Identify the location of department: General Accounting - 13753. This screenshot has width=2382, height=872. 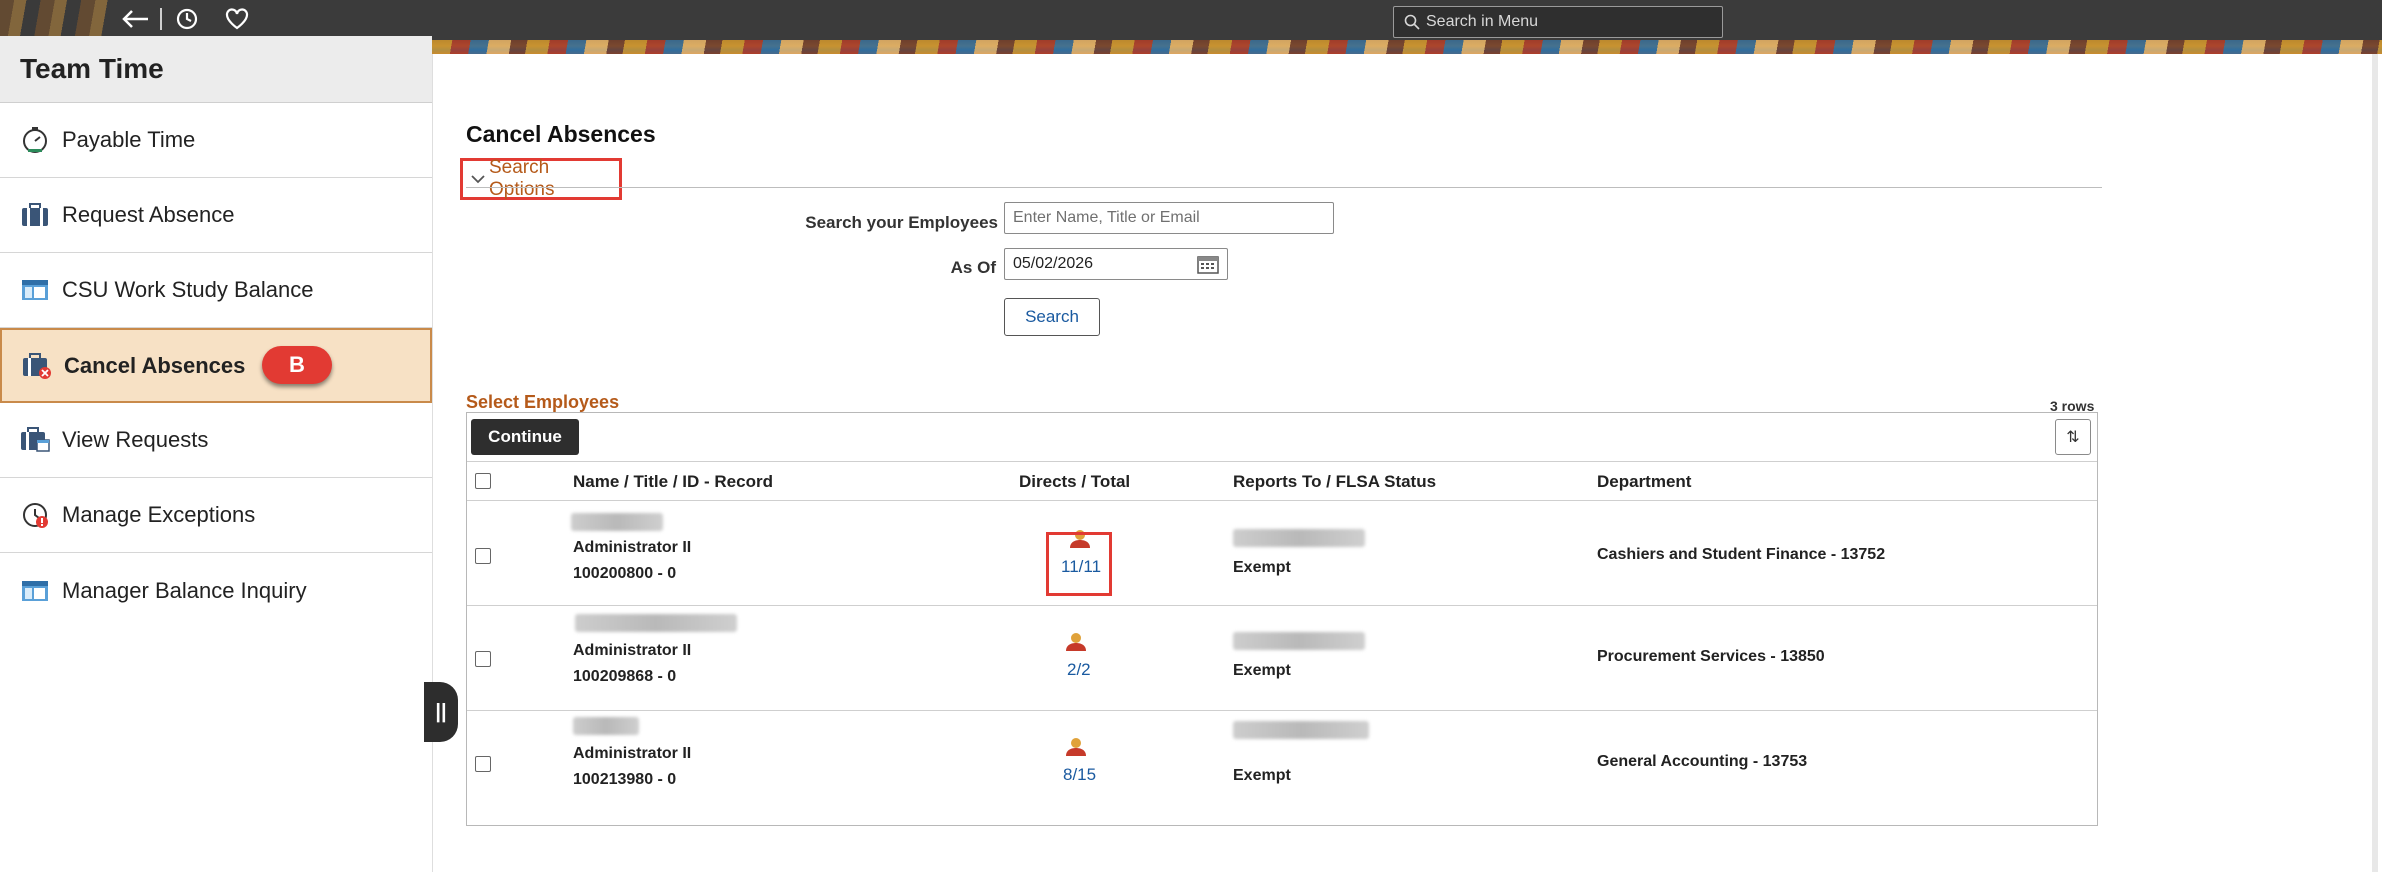
(1702, 761).